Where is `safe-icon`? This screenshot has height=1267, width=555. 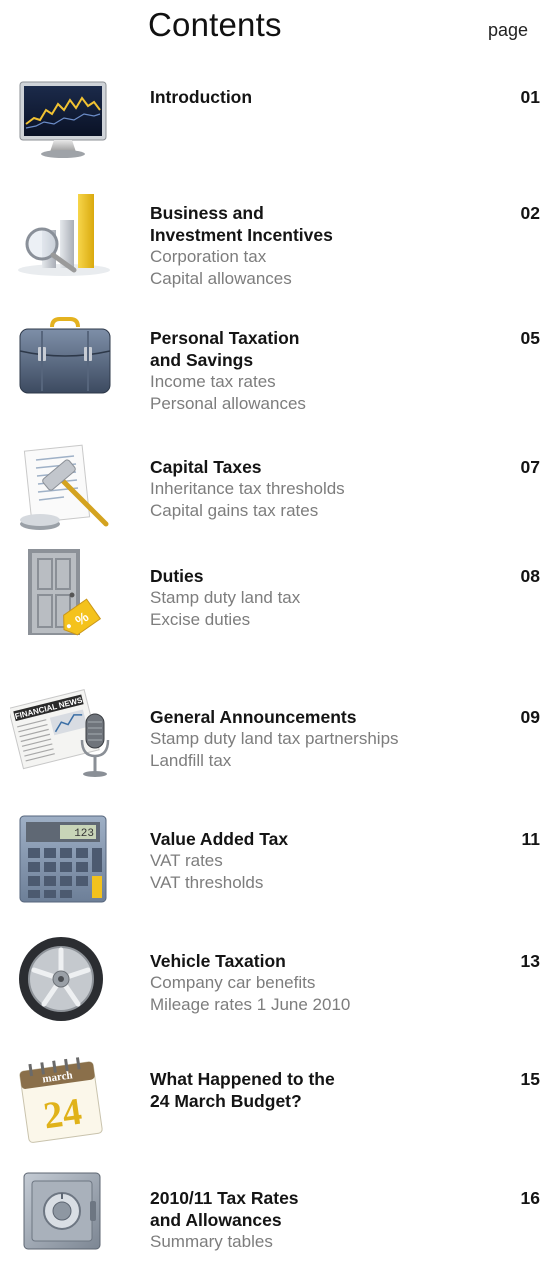 safe-icon is located at coordinates (70, 1209).